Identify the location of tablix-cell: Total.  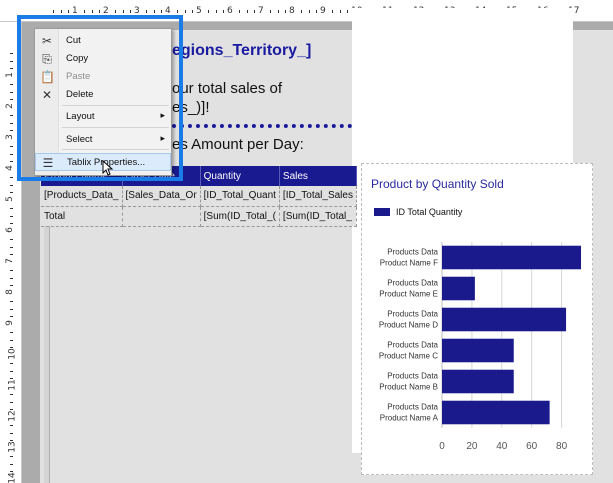
(82, 216).